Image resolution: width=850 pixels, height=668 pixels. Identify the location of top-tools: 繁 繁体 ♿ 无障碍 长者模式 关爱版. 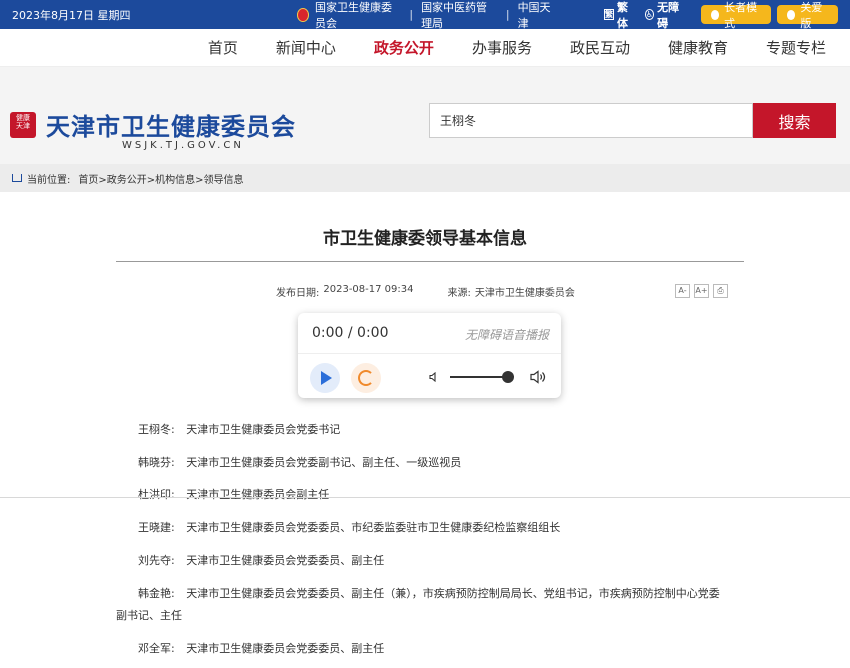
(720, 15).